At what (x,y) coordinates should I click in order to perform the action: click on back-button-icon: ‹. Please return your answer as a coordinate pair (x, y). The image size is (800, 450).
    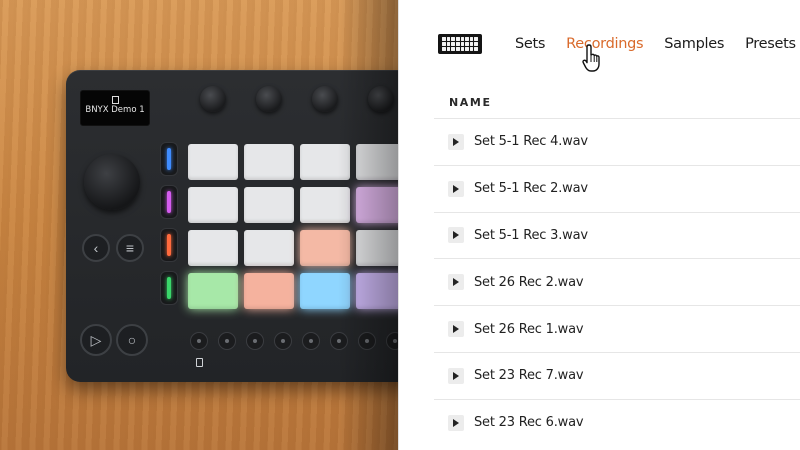
    Looking at the image, I should click on (96, 248).